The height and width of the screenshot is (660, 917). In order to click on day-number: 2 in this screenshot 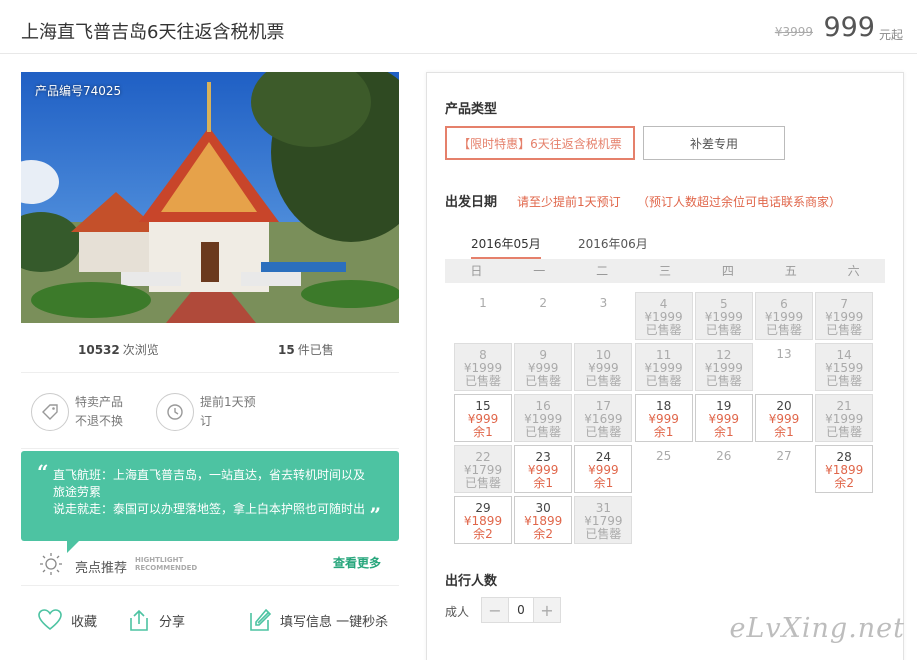, I will do `click(543, 303)`.